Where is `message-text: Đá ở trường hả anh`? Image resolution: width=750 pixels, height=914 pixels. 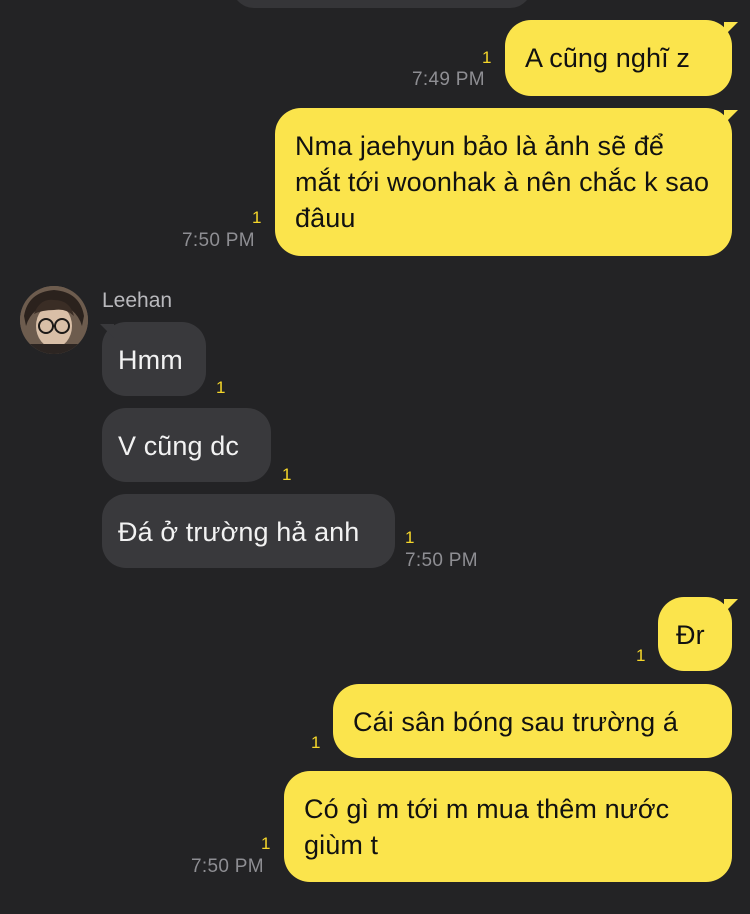
message-text: Đá ở trường hả anh is located at coordinates (239, 532).